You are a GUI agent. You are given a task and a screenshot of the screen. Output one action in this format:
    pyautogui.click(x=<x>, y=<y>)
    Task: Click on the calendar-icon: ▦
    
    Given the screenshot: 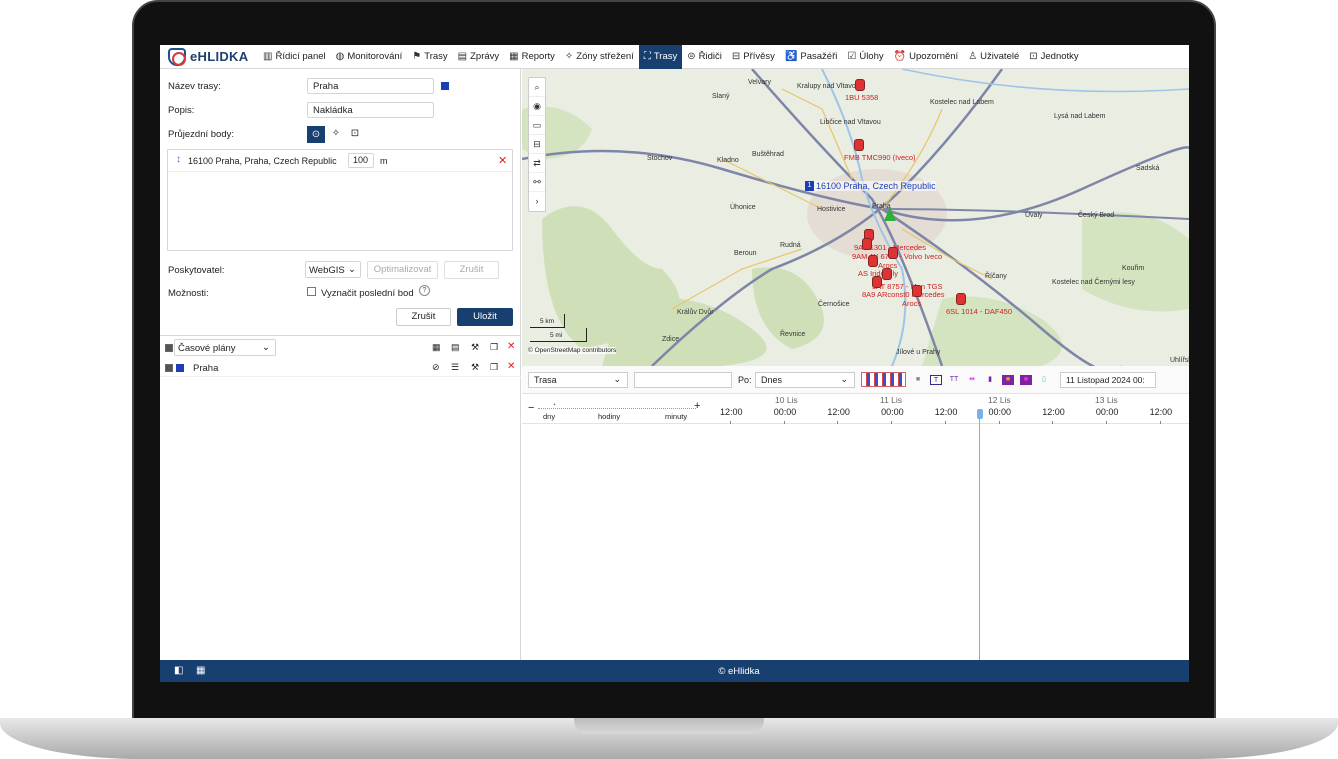 What is the action you would take?
    pyautogui.click(x=436, y=347)
    